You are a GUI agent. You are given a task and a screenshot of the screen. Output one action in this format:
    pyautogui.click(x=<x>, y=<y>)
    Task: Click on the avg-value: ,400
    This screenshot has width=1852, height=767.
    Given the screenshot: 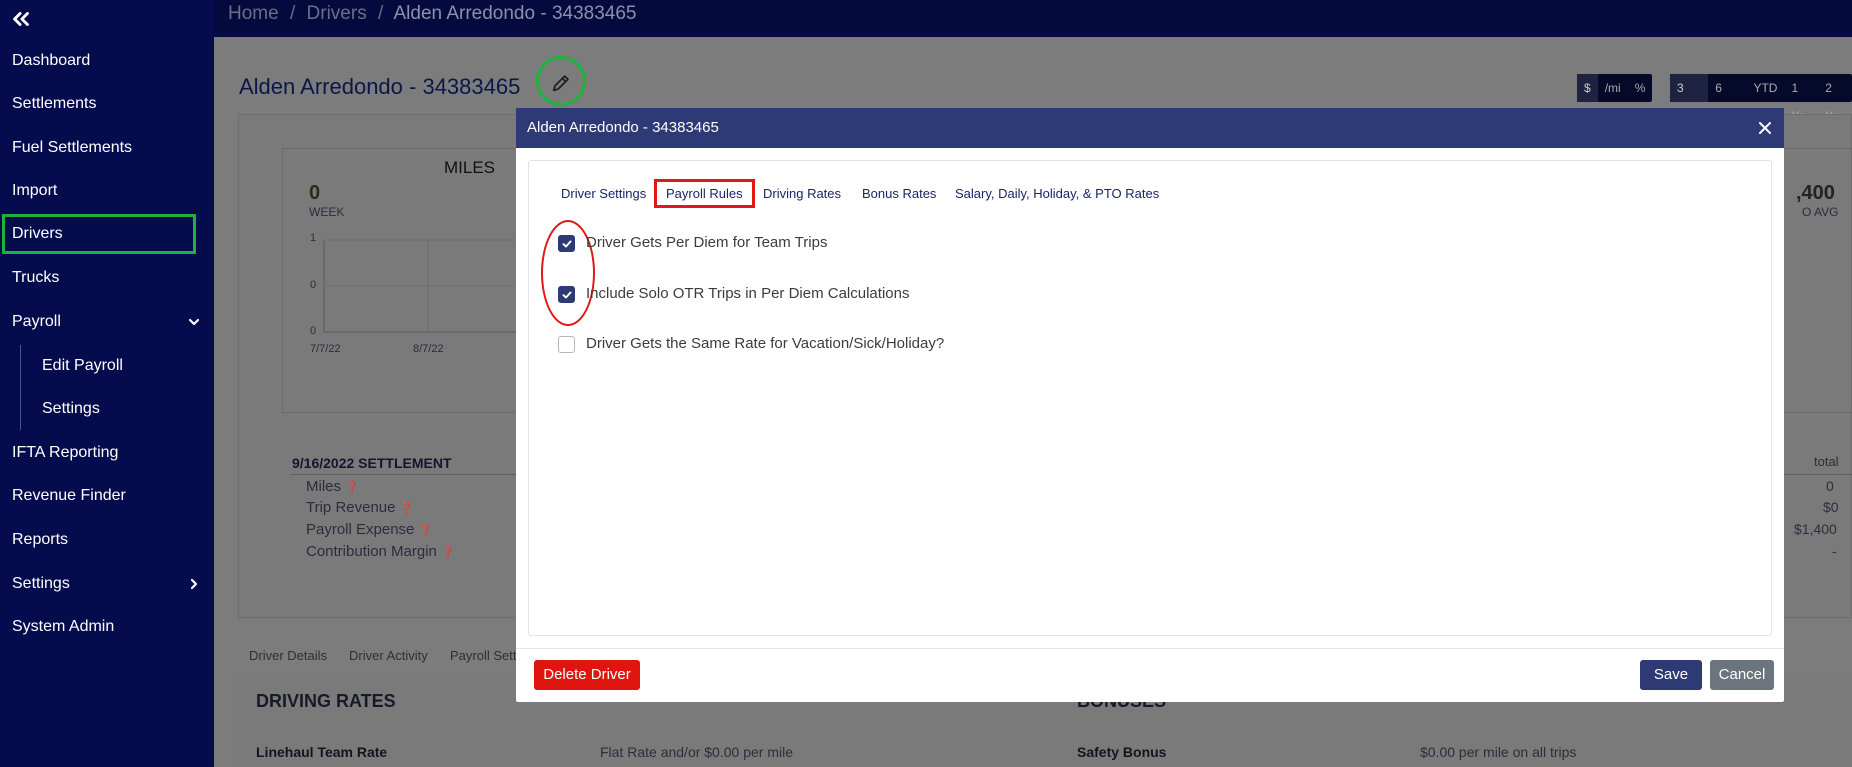 What is the action you would take?
    pyautogui.click(x=1815, y=193)
    